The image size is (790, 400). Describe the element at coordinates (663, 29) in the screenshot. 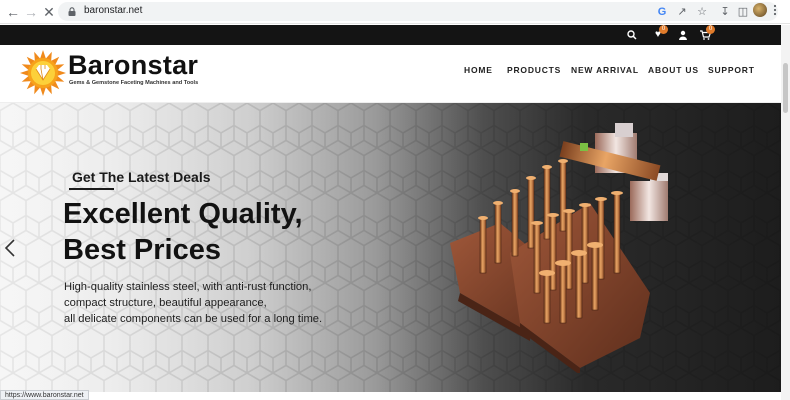

I see `wishlist-count-badge: 0` at that location.